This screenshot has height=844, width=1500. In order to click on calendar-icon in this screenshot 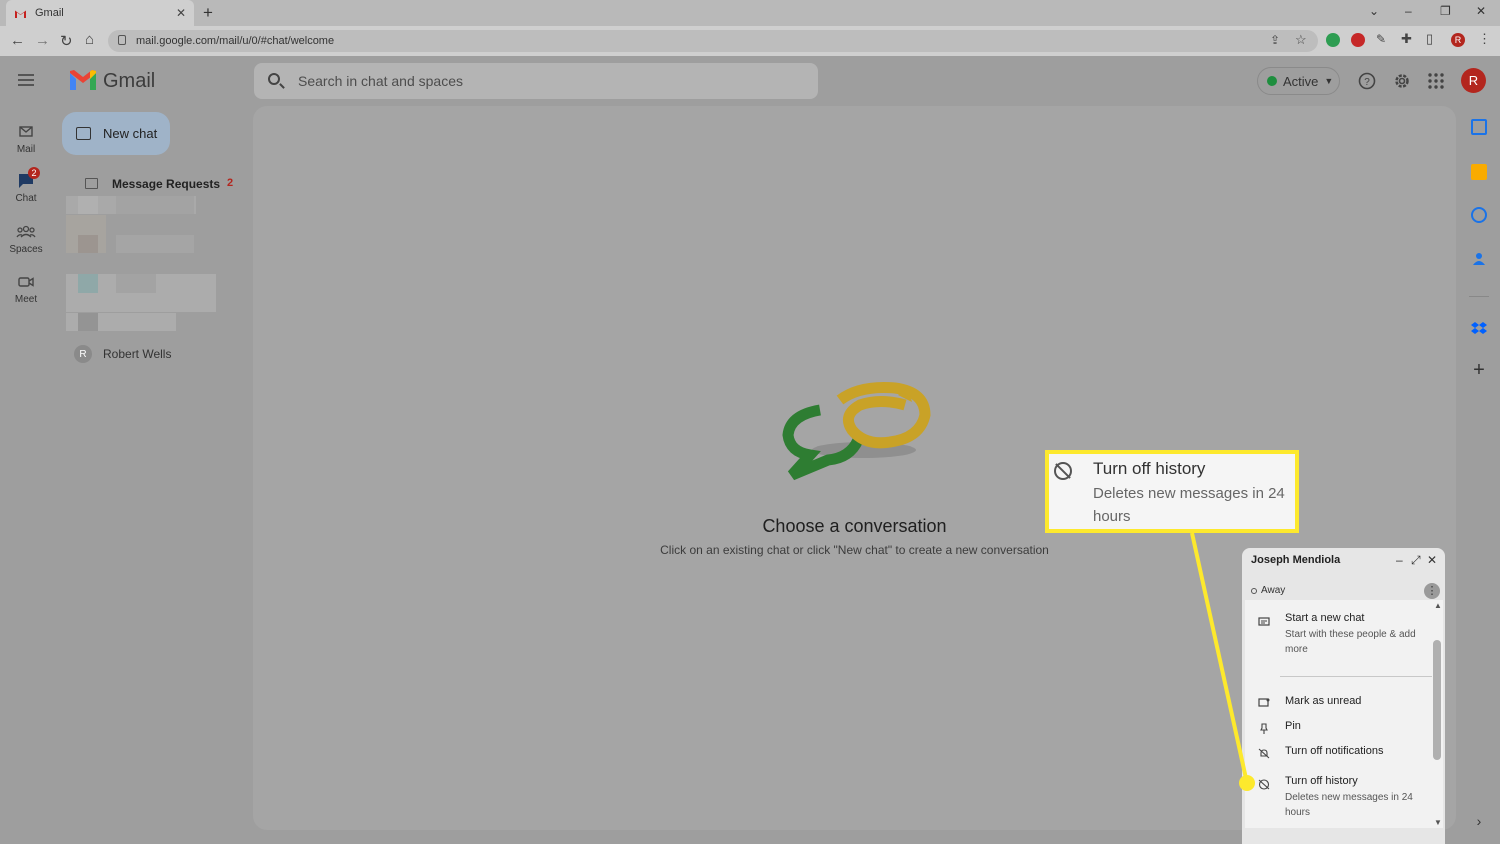, I will do `click(1479, 127)`.